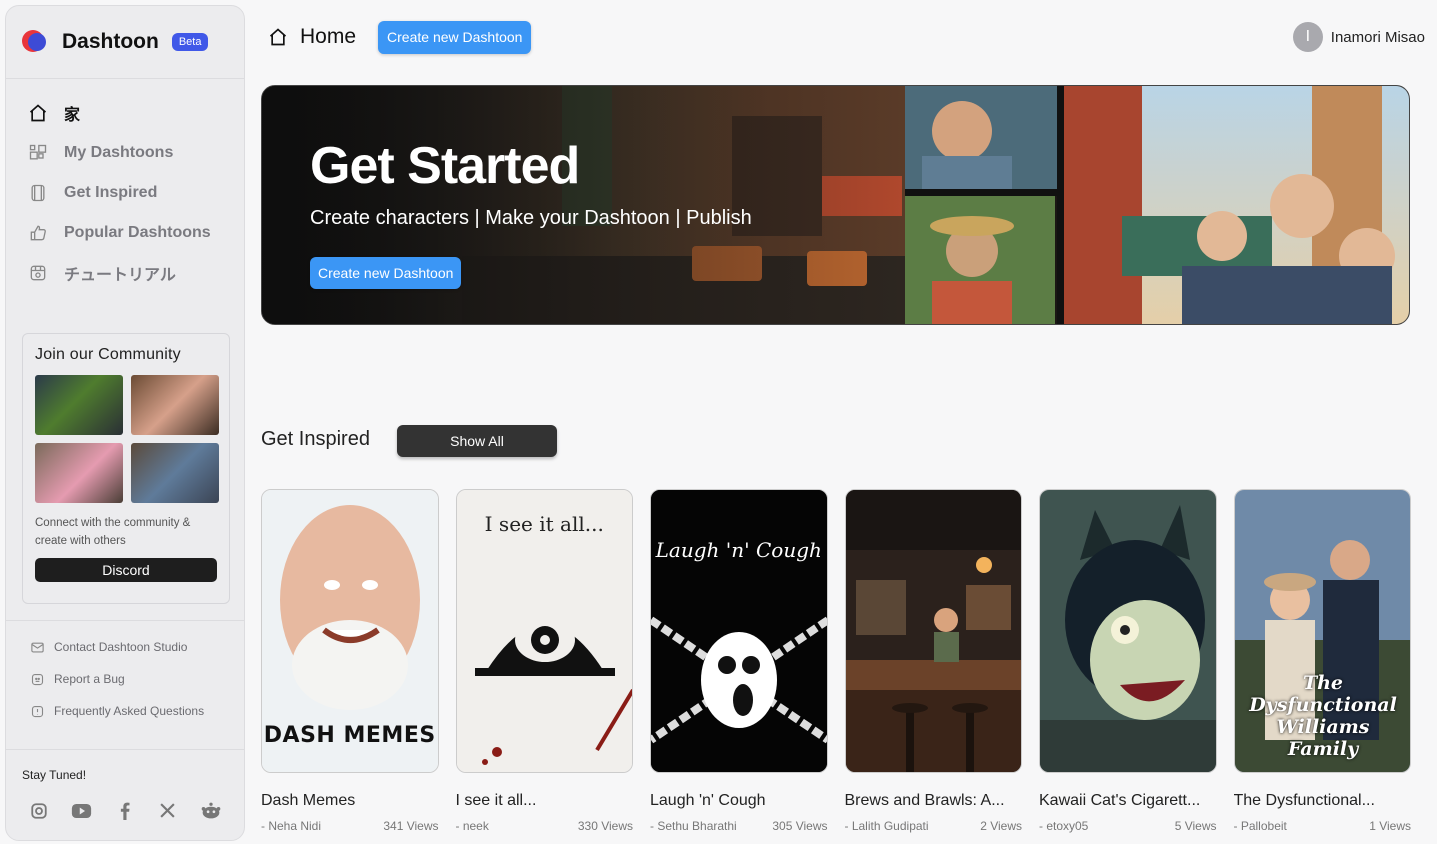 This screenshot has height=844, width=1437. I want to click on community-image-pig, so click(175, 405).